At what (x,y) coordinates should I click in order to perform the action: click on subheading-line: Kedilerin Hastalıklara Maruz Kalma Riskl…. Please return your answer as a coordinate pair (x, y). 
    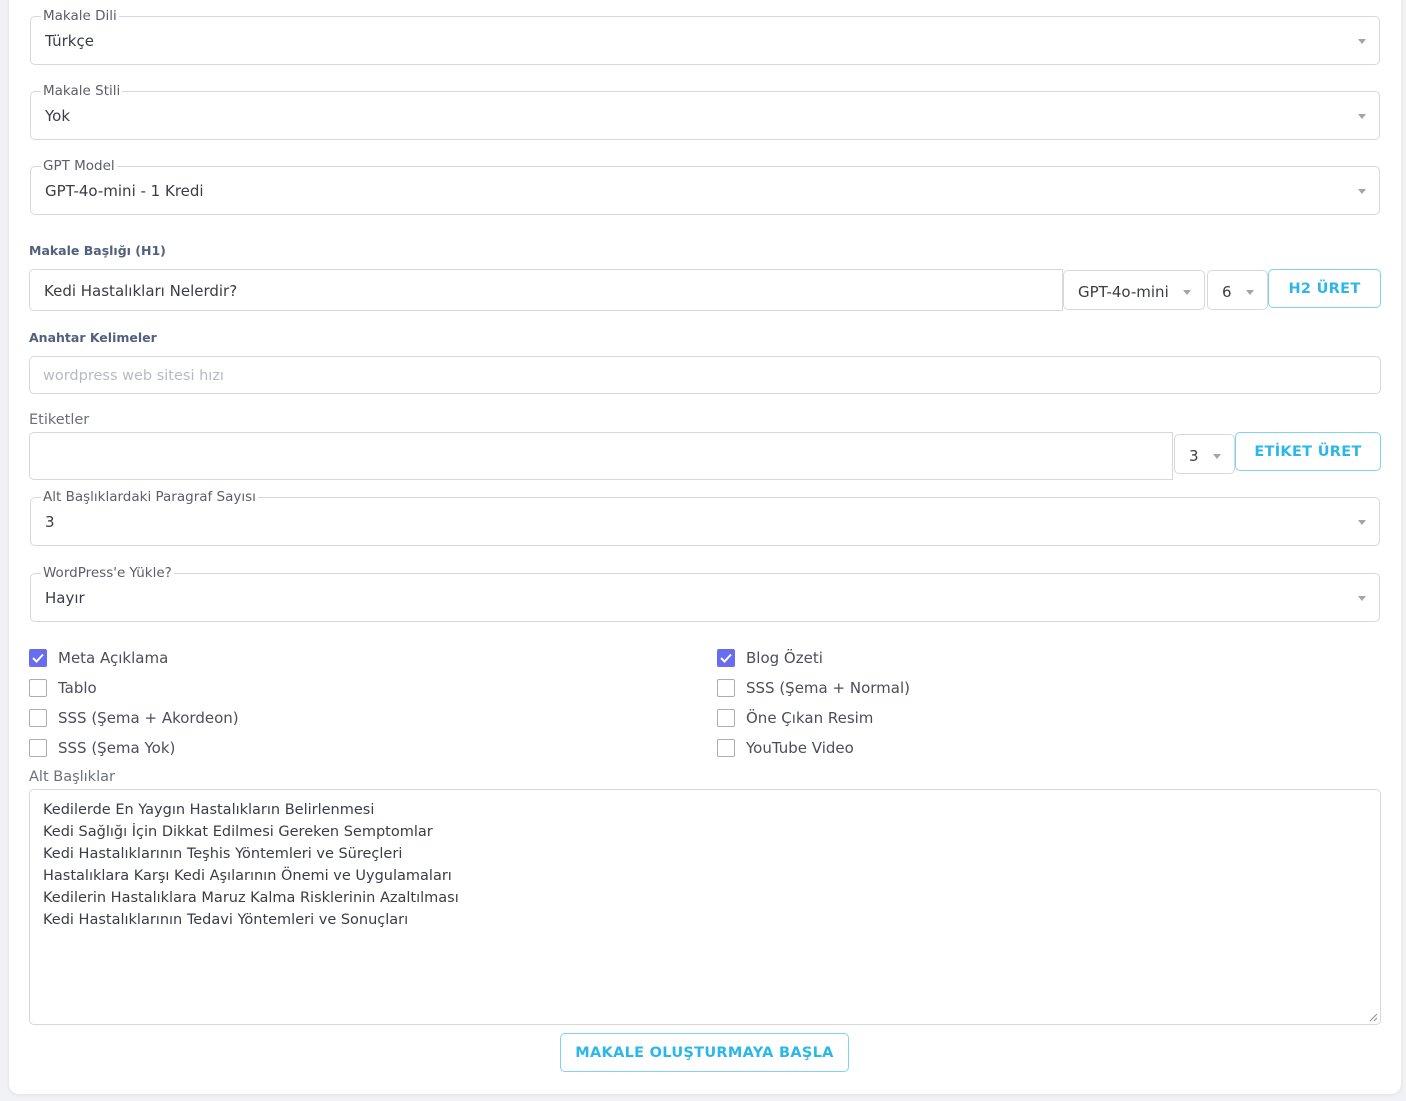
    Looking at the image, I should click on (251, 898).